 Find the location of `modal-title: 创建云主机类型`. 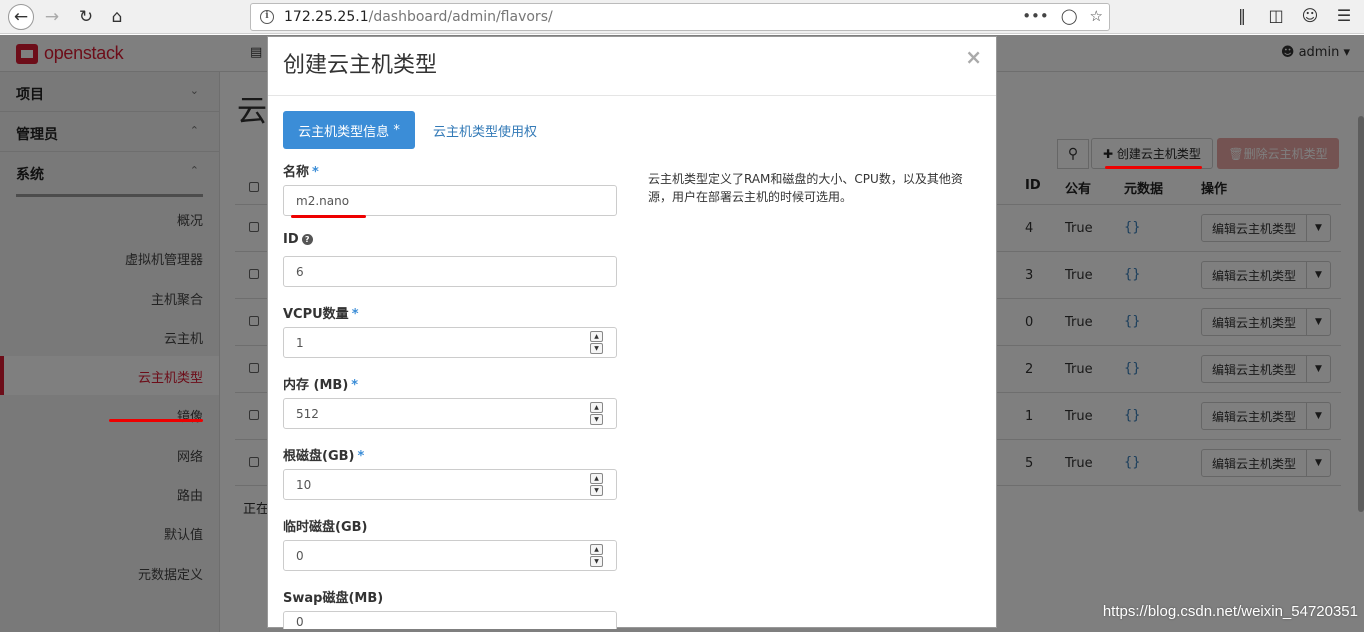

modal-title: 创建云主机类型 is located at coordinates (360, 65).